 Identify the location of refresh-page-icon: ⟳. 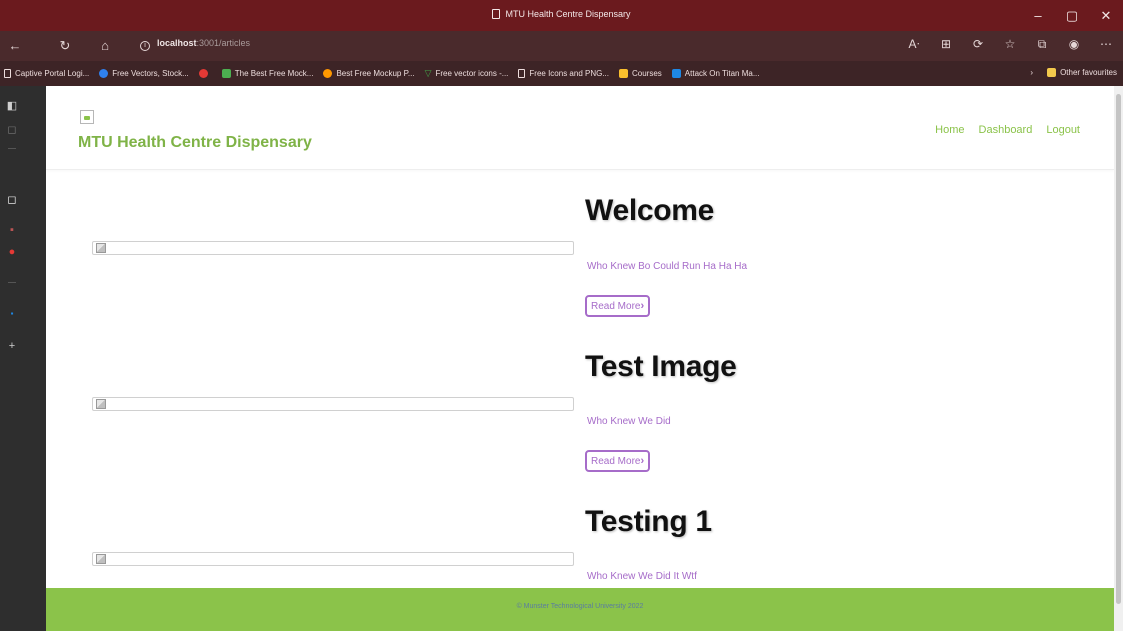
(978, 44).